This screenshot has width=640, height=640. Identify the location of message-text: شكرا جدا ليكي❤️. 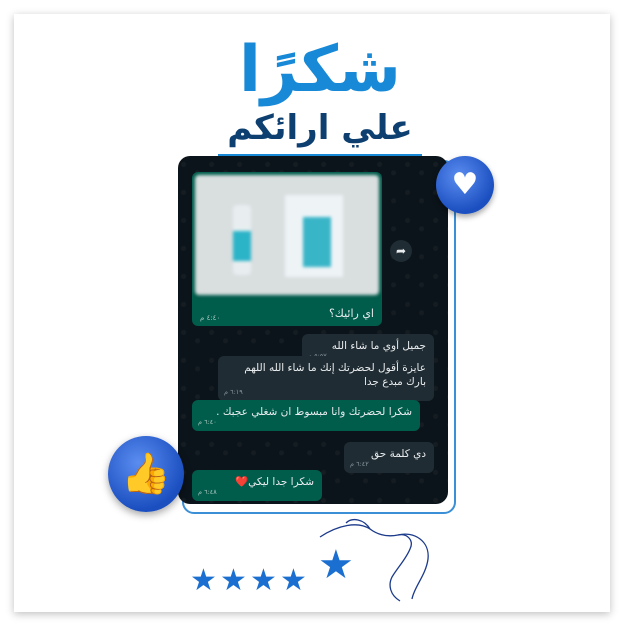
(274, 482).